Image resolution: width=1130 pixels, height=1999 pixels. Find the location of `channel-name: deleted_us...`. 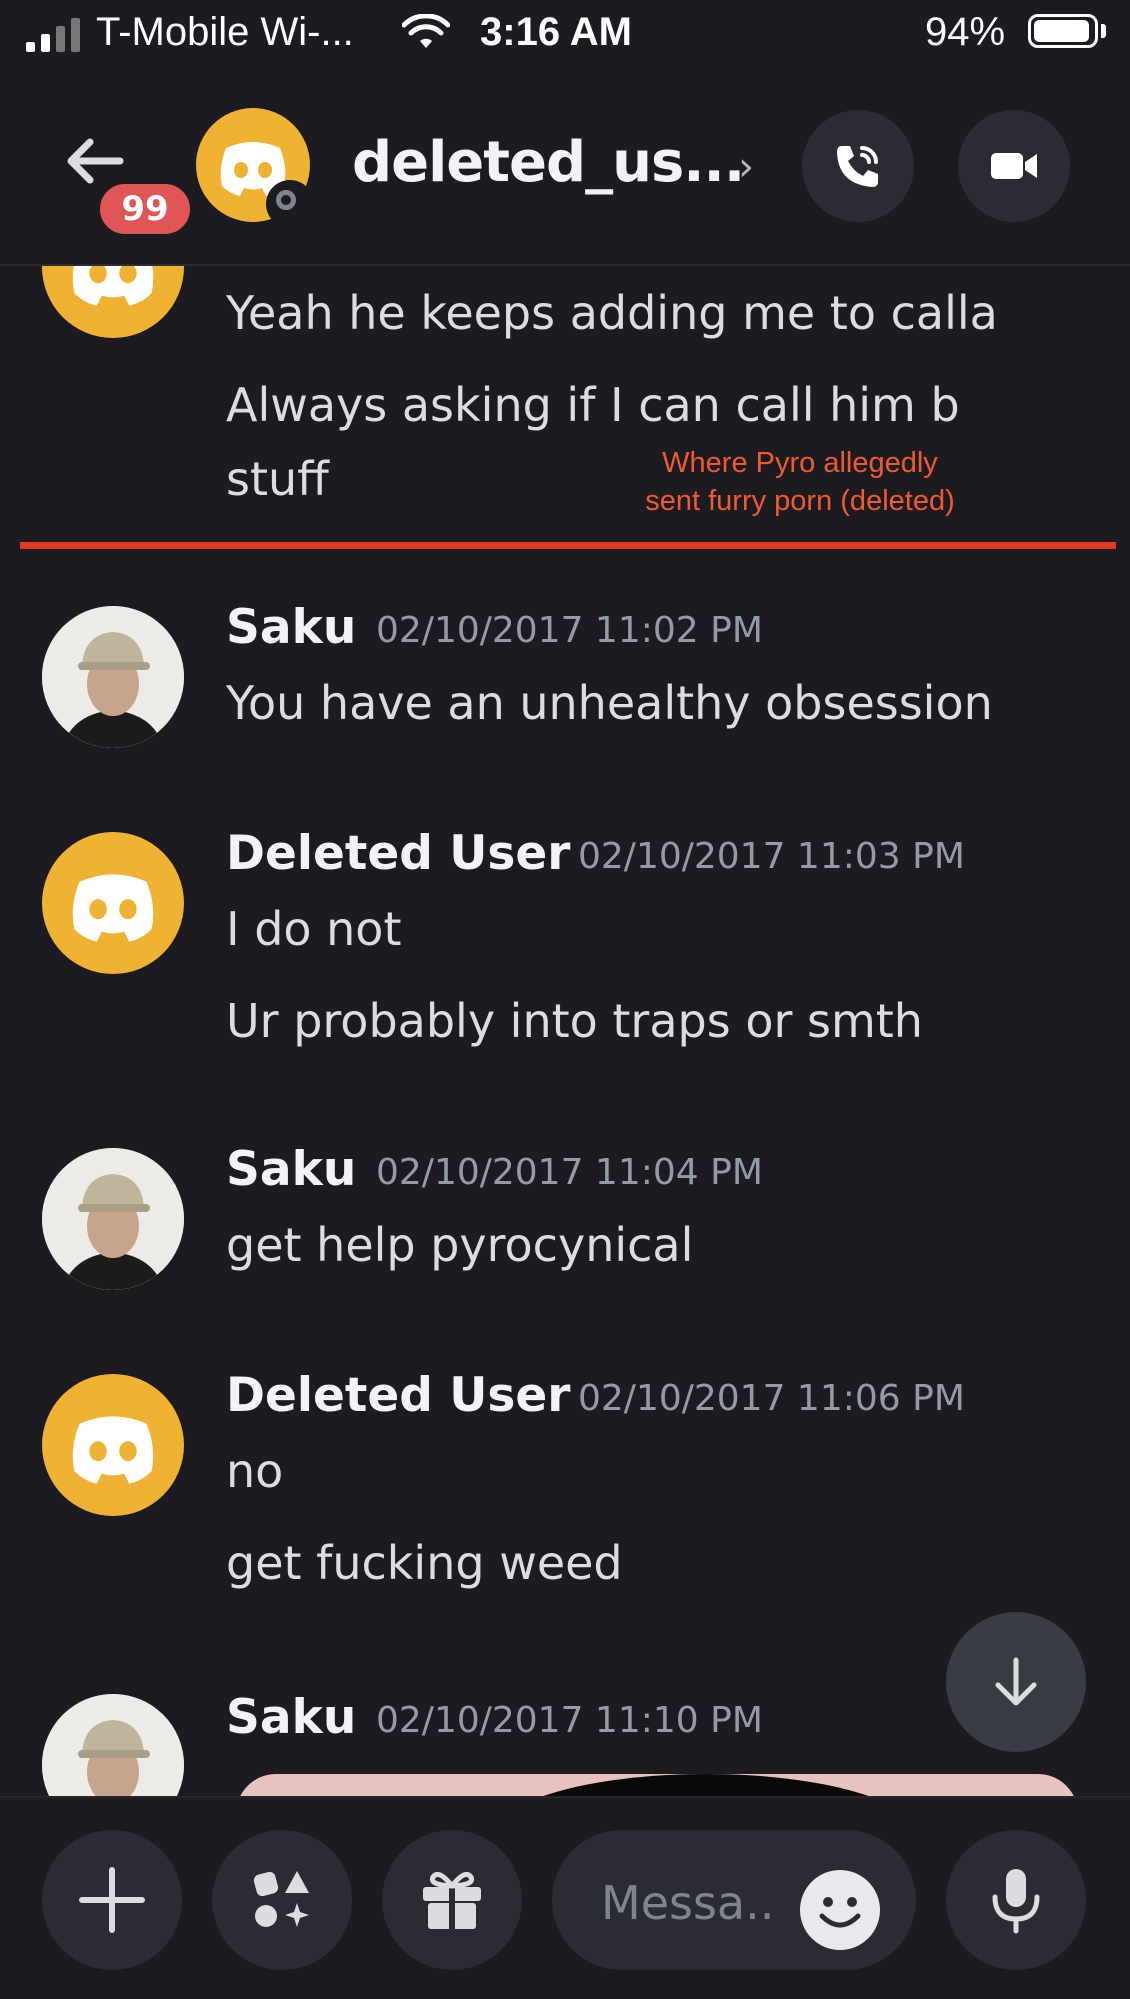

channel-name: deleted_us... is located at coordinates (548, 162).